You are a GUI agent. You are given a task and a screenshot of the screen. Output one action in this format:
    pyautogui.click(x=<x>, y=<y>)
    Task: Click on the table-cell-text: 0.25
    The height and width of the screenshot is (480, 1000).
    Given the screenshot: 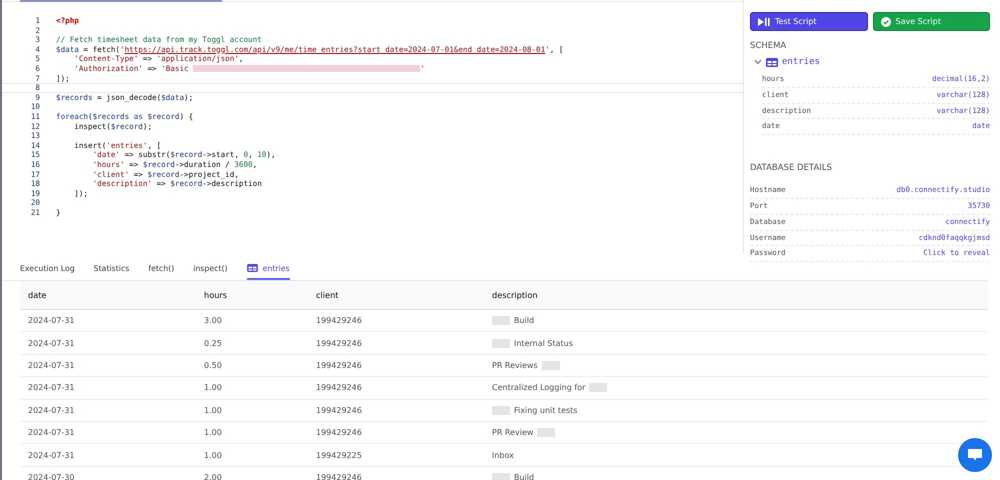 What is the action you would take?
    pyautogui.click(x=213, y=343)
    